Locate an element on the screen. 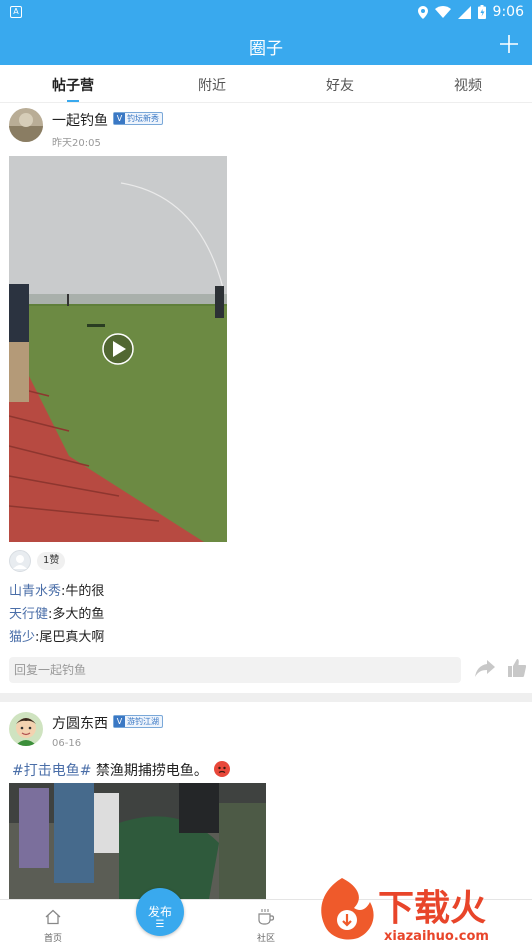  post-hashtag: #打击电鱼# is located at coordinates (51, 771).